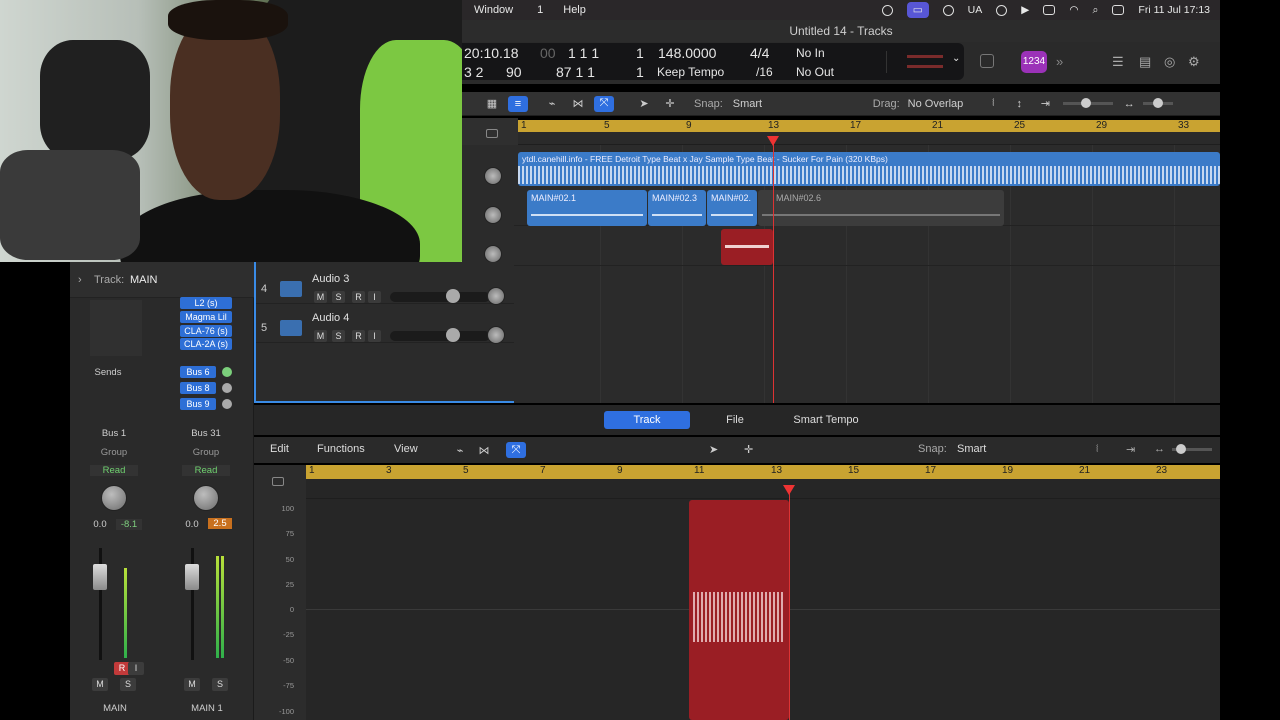  Describe the element at coordinates (1025, 10) in the screenshot. I see `play-icon: ▶` at that location.